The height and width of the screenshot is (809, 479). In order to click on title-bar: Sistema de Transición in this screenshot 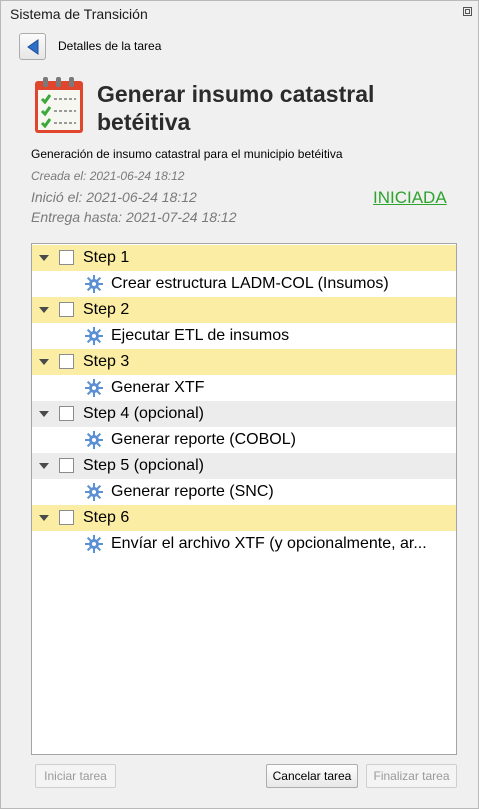, I will do `click(239, 14)`.